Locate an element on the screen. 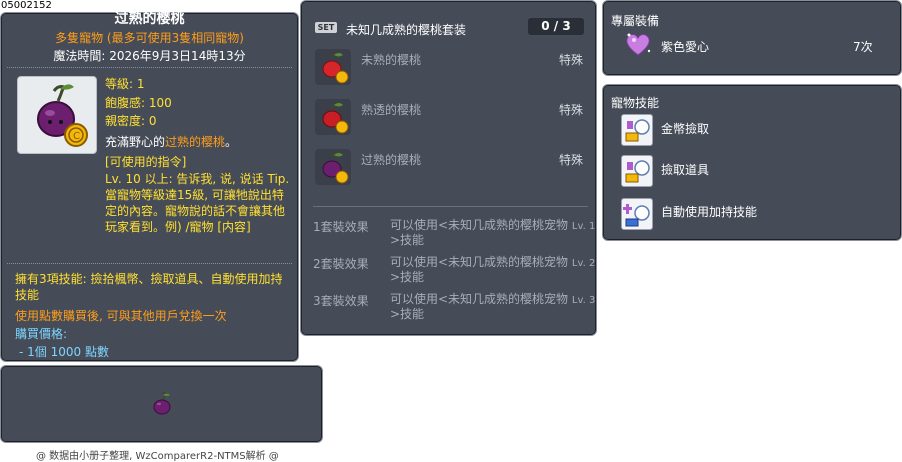  desc-highlight: 过熟的樱桃 is located at coordinates (195, 142).